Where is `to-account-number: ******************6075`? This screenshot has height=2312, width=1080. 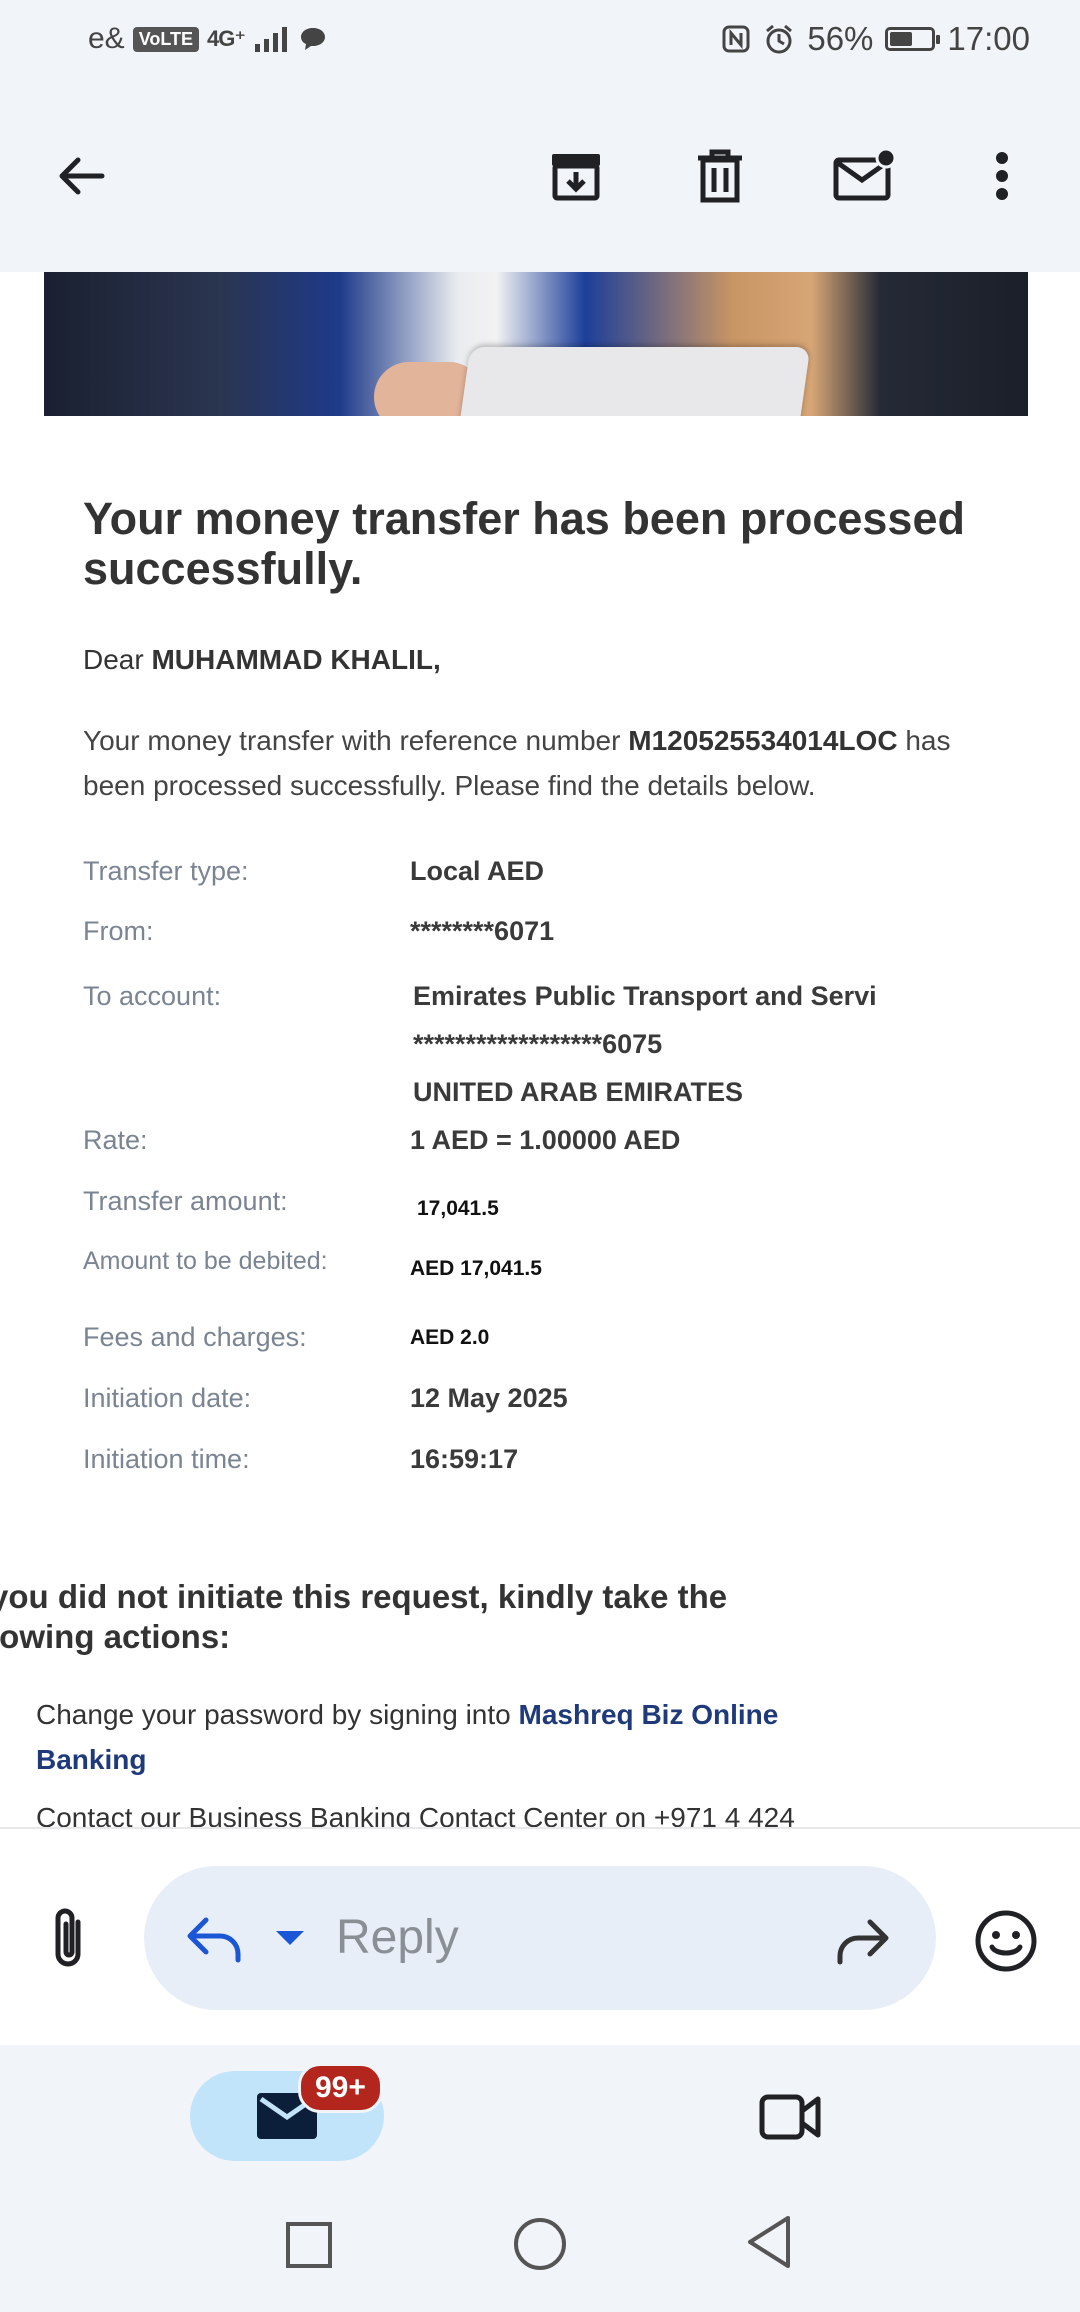 to-account-number: ******************6075 is located at coordinates (538, 1044).